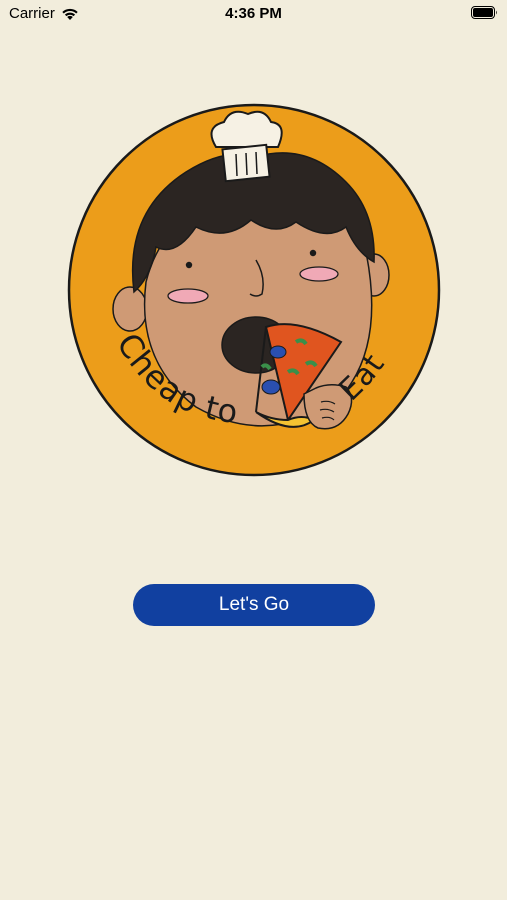 The image size is (507, 900). I want to click on lets-go-button: Let's Go, so click(254, 605).